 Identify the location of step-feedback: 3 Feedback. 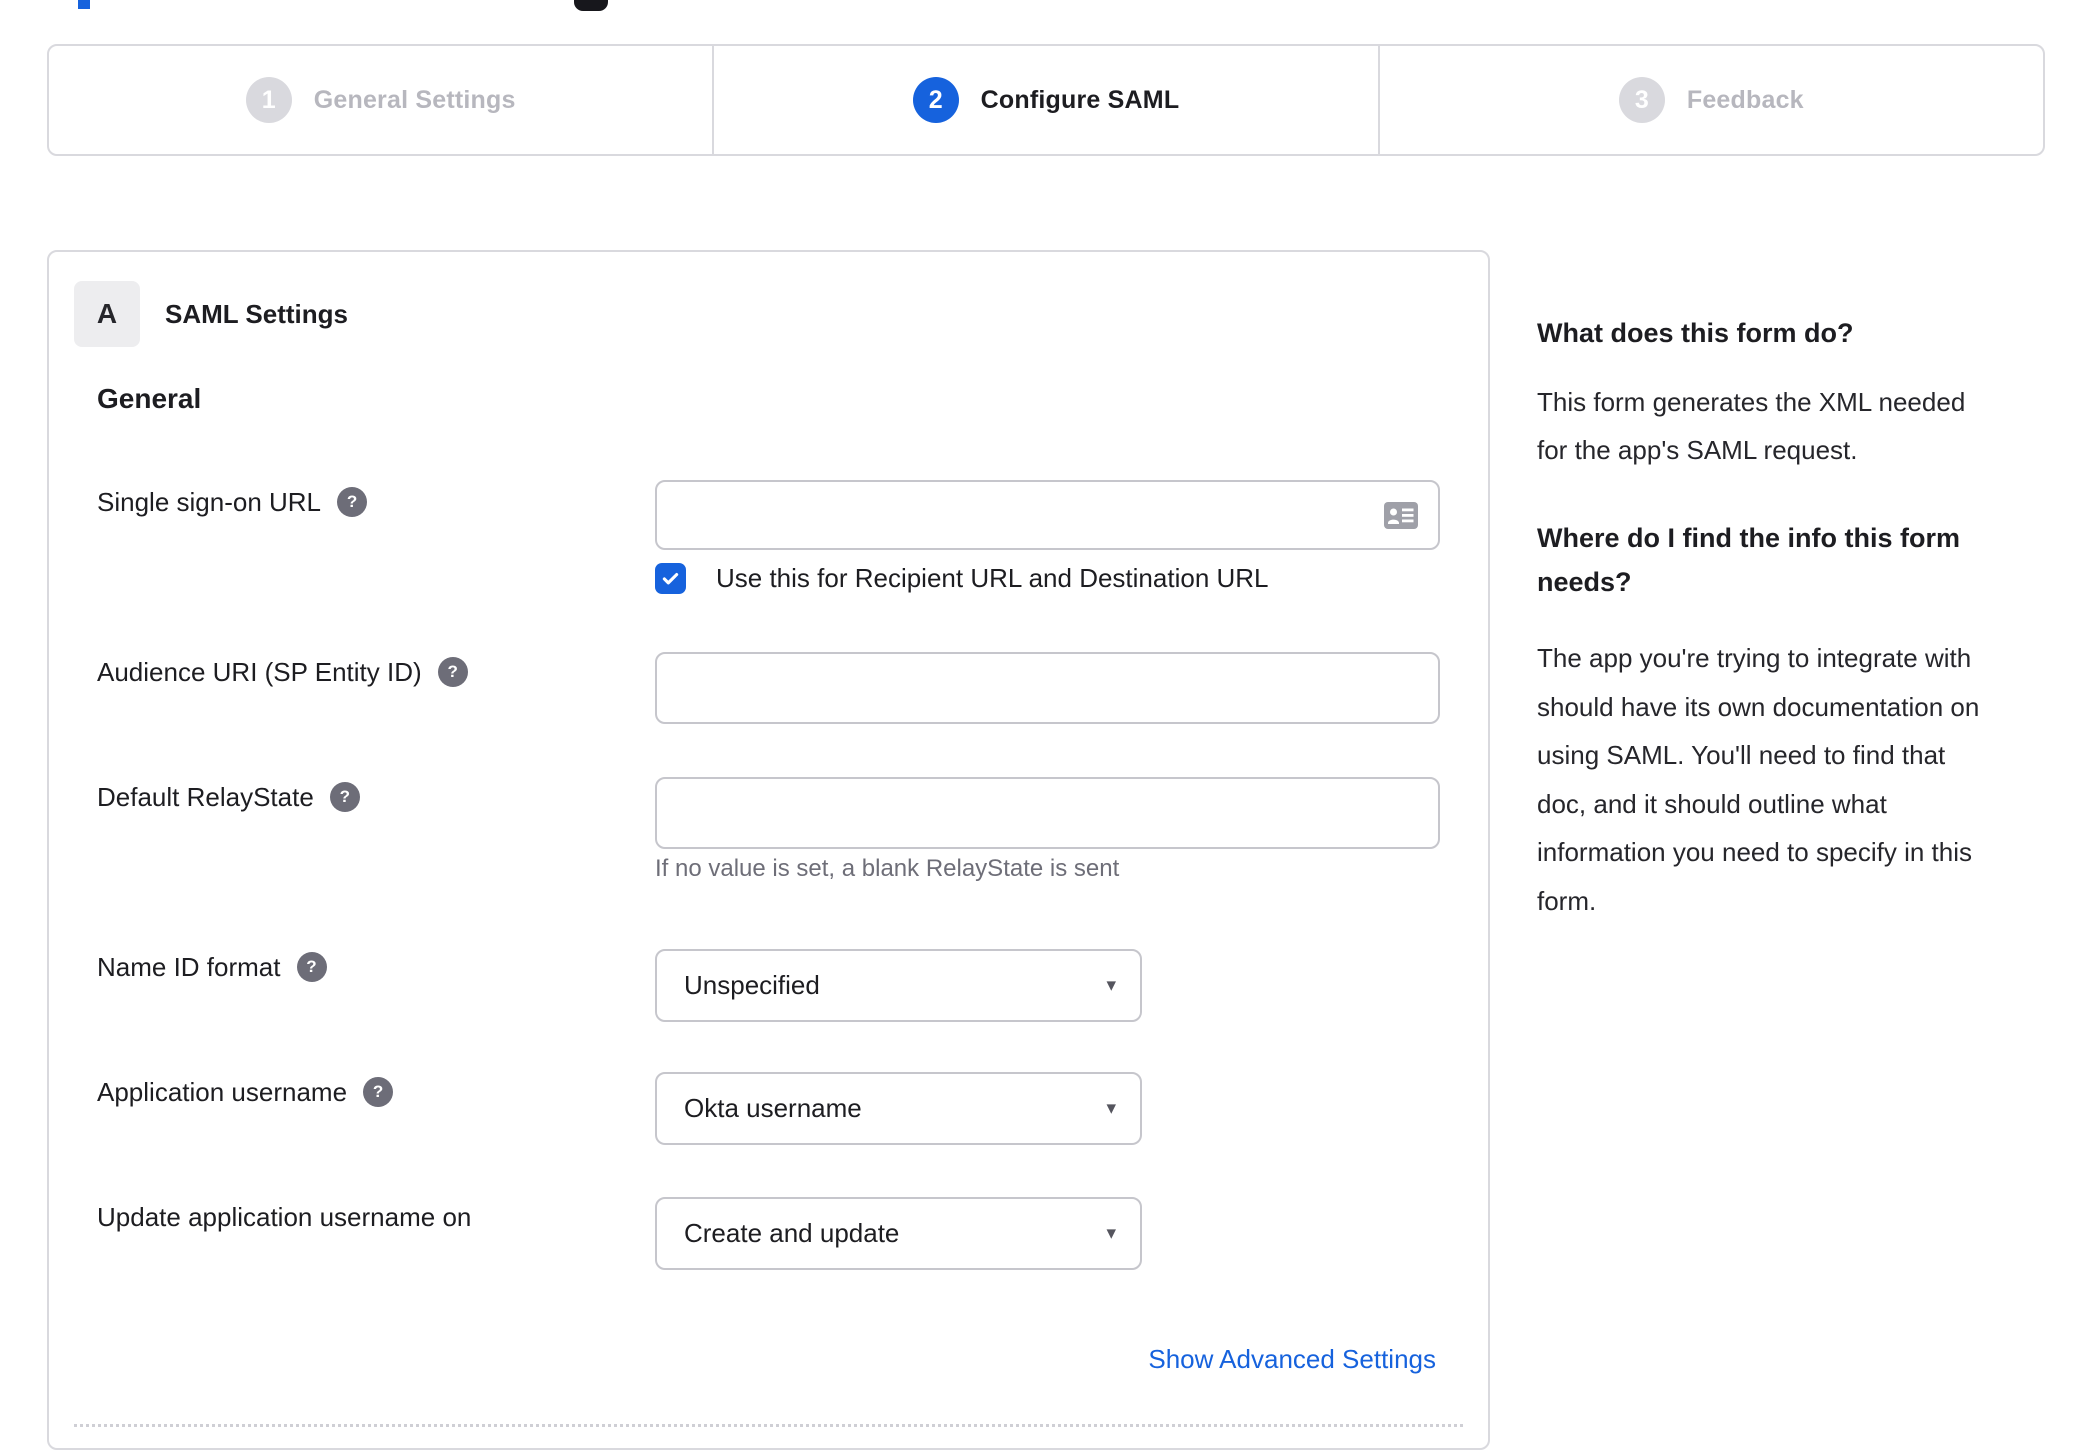
(1711, 100).